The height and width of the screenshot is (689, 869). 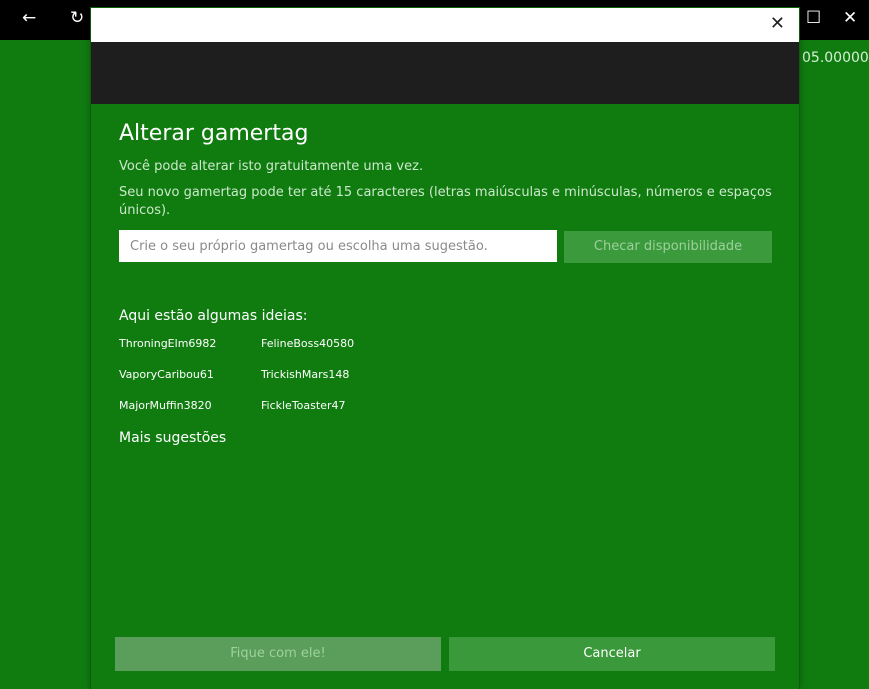 What do you see at coordinates (445, 73) in the screenshot?
I see `dialog-header-banner` at bounding box center [445, 73].